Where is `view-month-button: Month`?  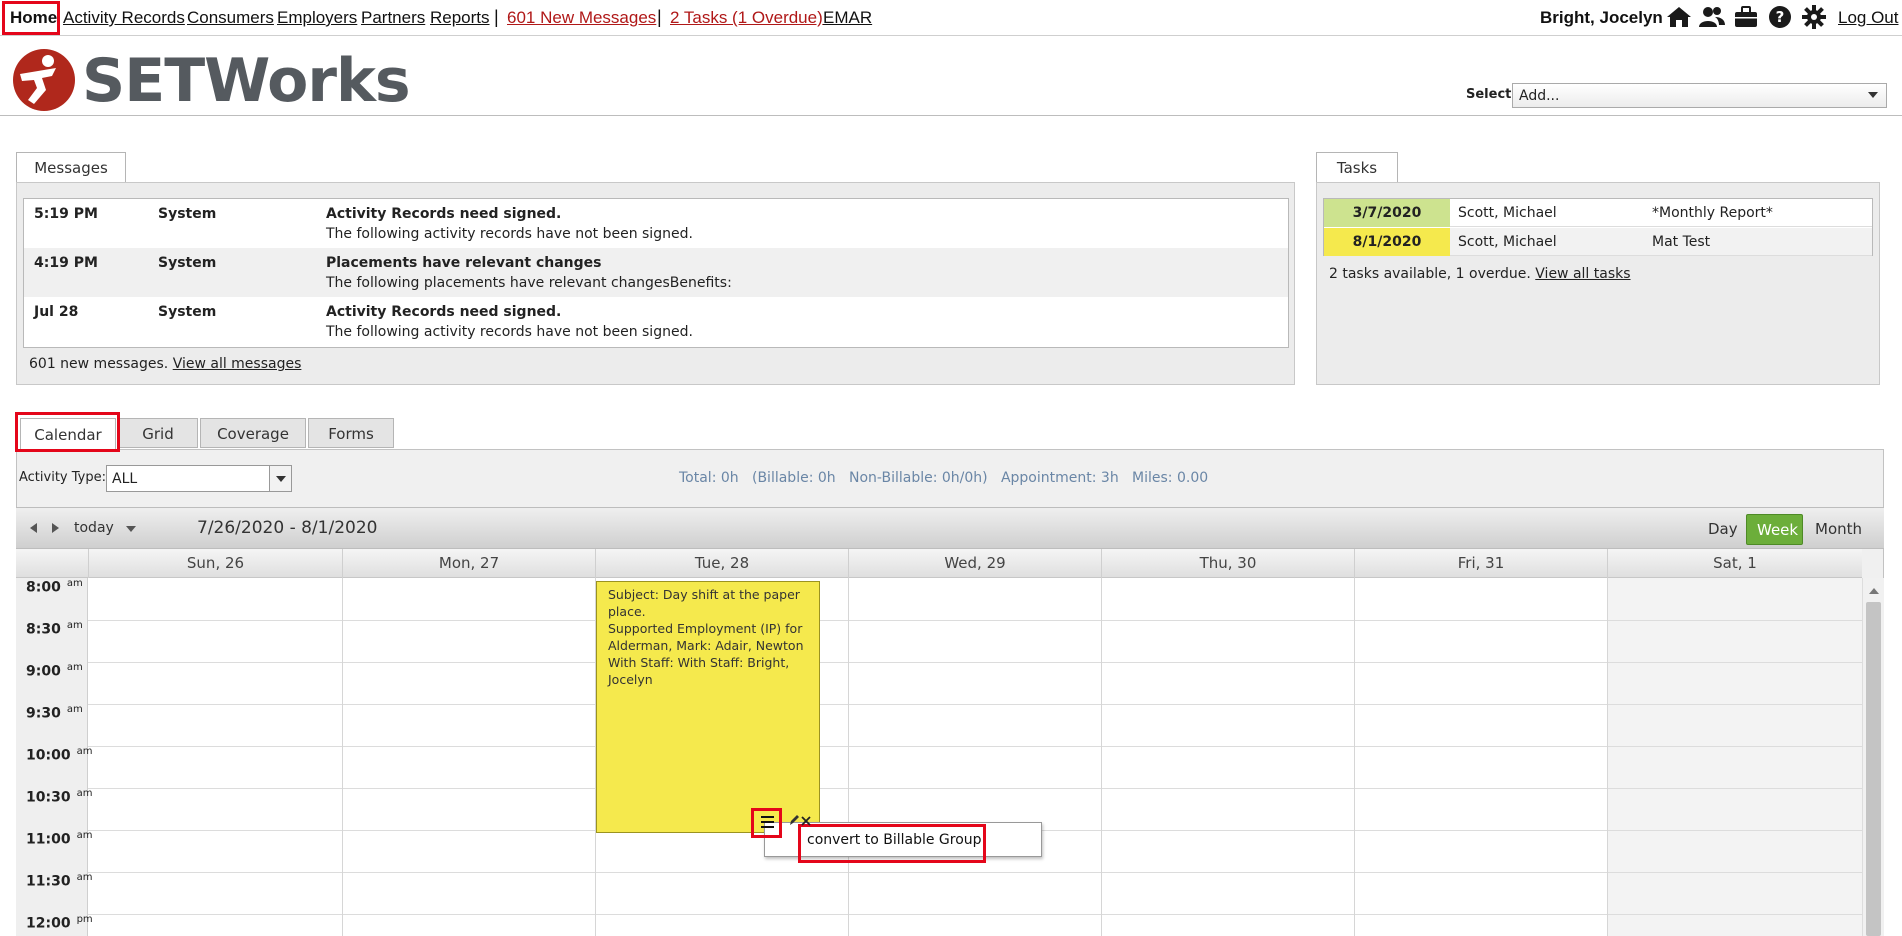
view-month-button: Month is located at coordinates (1838, 529).